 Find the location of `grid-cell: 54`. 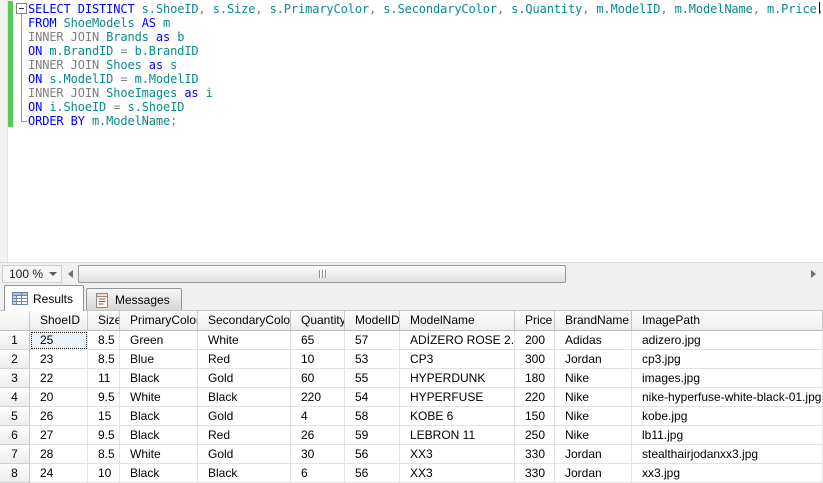

grid-cell: 54 is located at coordinates (372, 397).